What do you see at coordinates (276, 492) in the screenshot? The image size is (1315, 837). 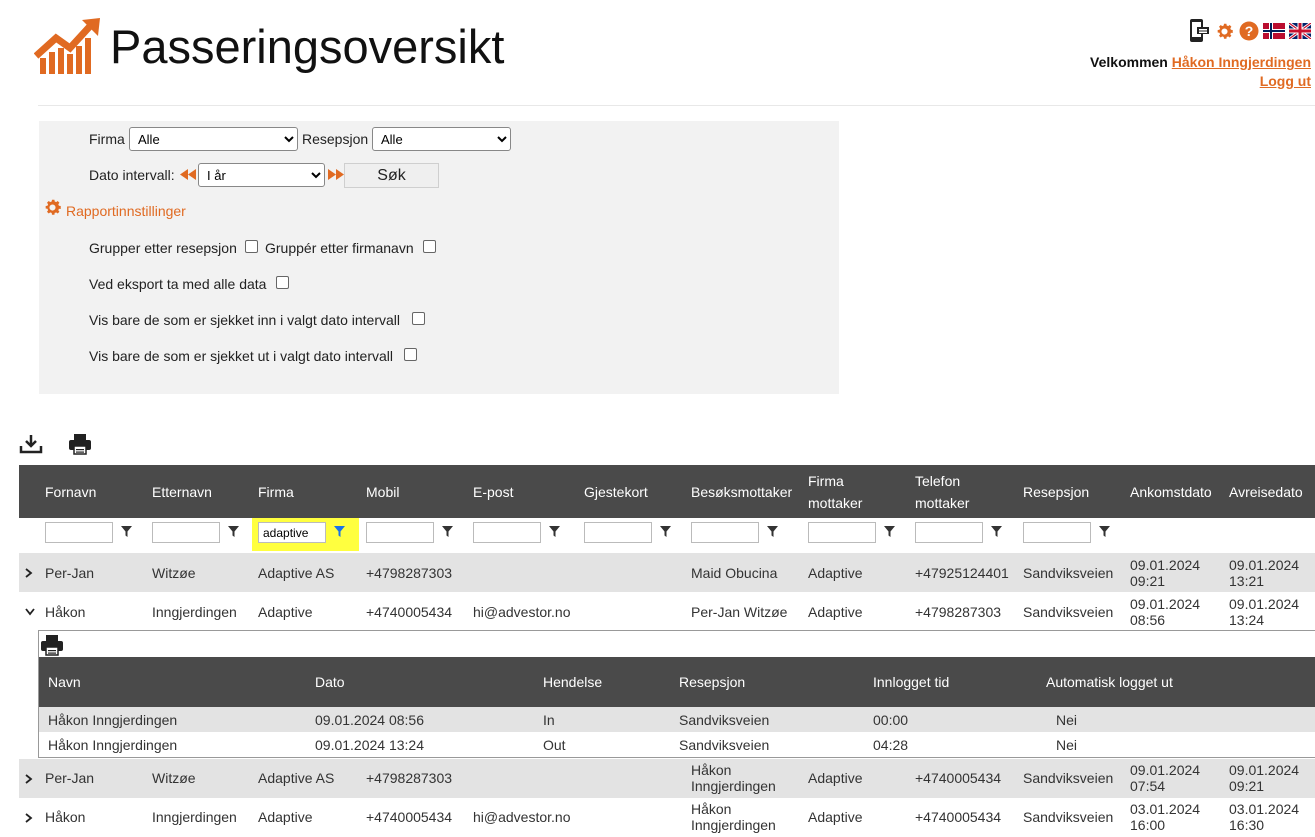 I see `col-firma: Firma` at bounding box center [276, 492].